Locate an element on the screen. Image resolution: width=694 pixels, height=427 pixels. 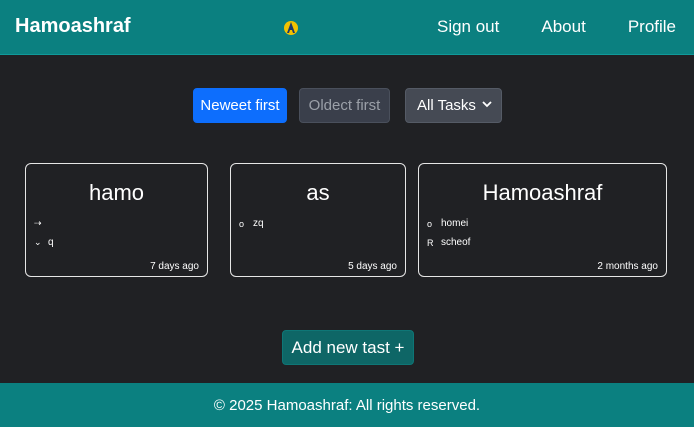
card-timestamp: 2 months ago is located at coordinates (627, 266).